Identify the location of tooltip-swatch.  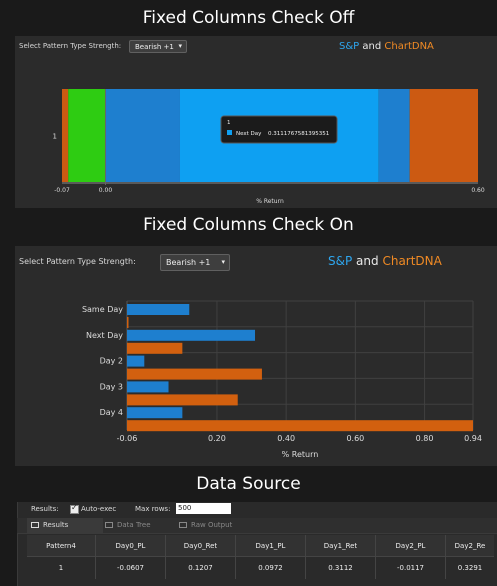
(229, 132).